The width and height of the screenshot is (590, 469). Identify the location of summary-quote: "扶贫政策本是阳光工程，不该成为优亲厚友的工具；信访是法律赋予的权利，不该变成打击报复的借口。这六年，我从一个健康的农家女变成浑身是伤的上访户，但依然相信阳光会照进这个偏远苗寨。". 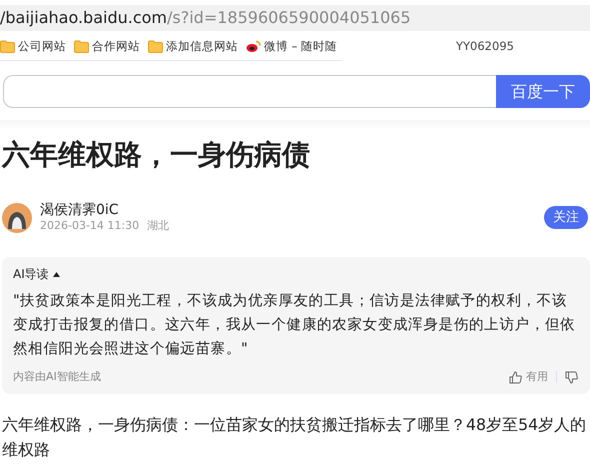
(294, 325).